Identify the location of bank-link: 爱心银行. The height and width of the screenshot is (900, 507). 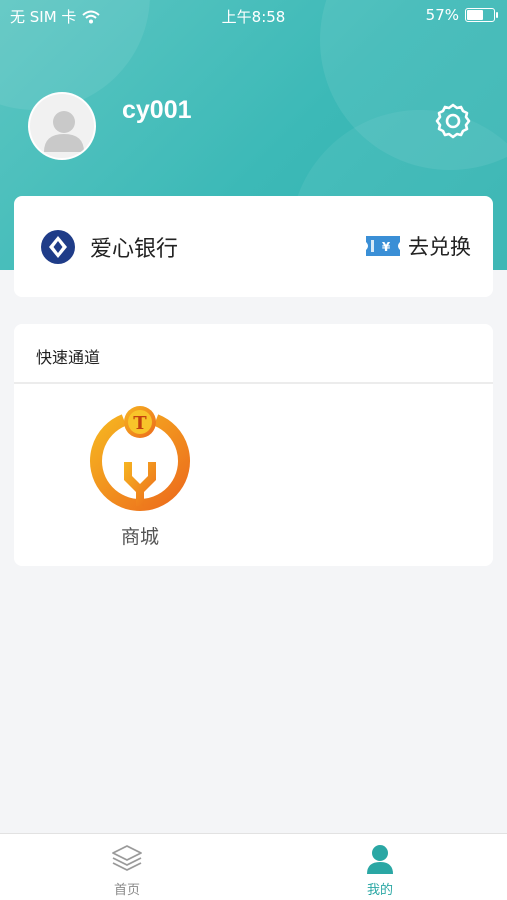
(109, 247).